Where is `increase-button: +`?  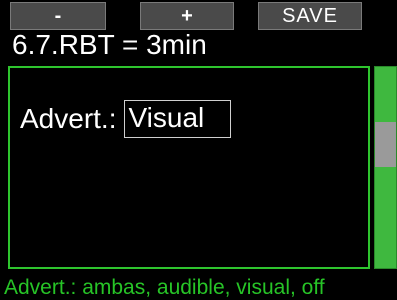
increase-button: + is located at coordinates (187, 16).